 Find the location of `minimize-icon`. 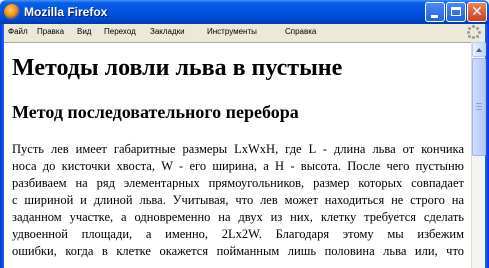

minimize-icon is located at coordinates (434, 16).